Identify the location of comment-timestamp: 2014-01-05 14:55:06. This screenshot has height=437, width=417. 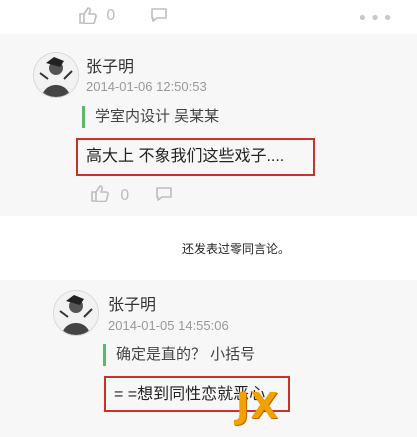
(168, 325).